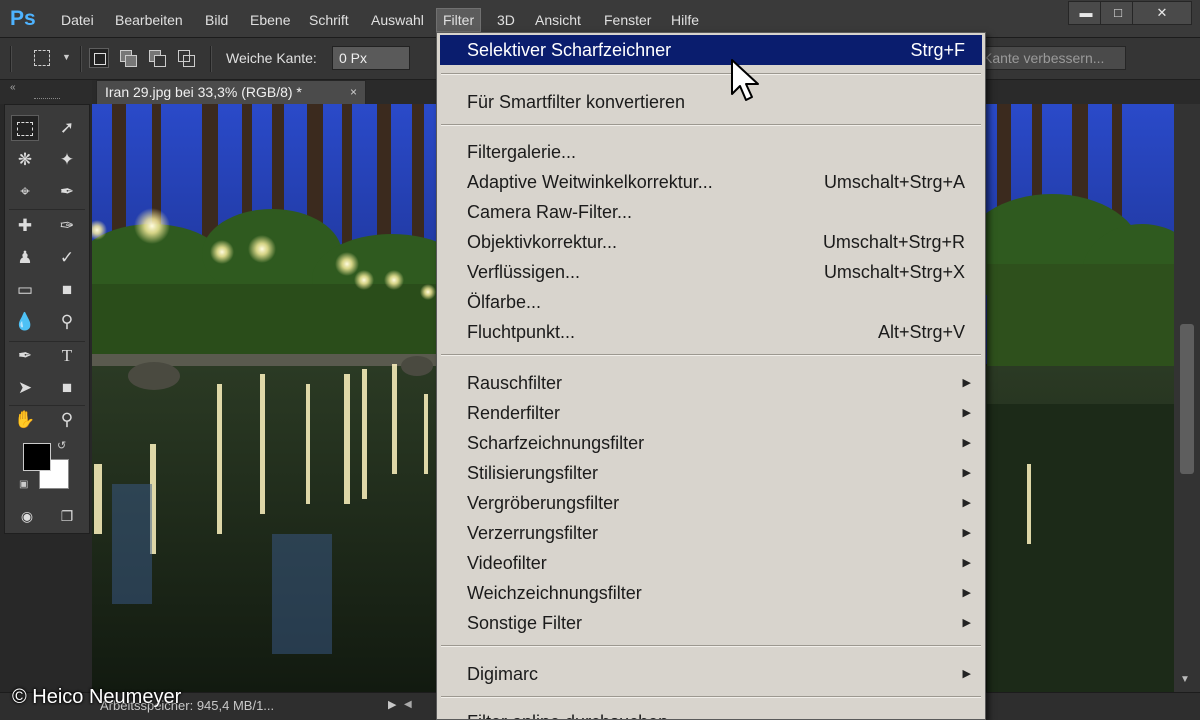  What do you see at coordinates (46, 92) in the screenshot?
I see `panel-collapse-strip: «` at bounding box center [46, 92].